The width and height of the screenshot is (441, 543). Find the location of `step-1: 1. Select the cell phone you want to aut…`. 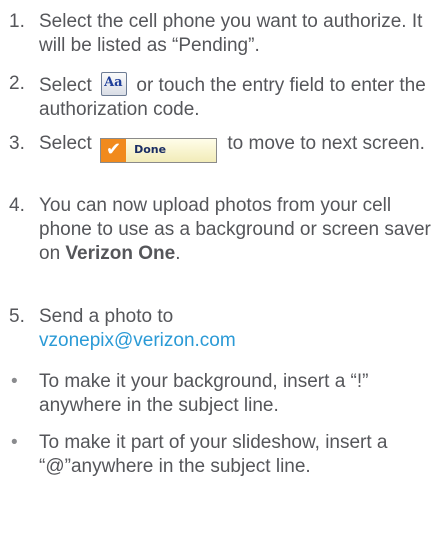

step-1: 1. Select the cell phone you want to aut… is located at coordinates (221, 34).